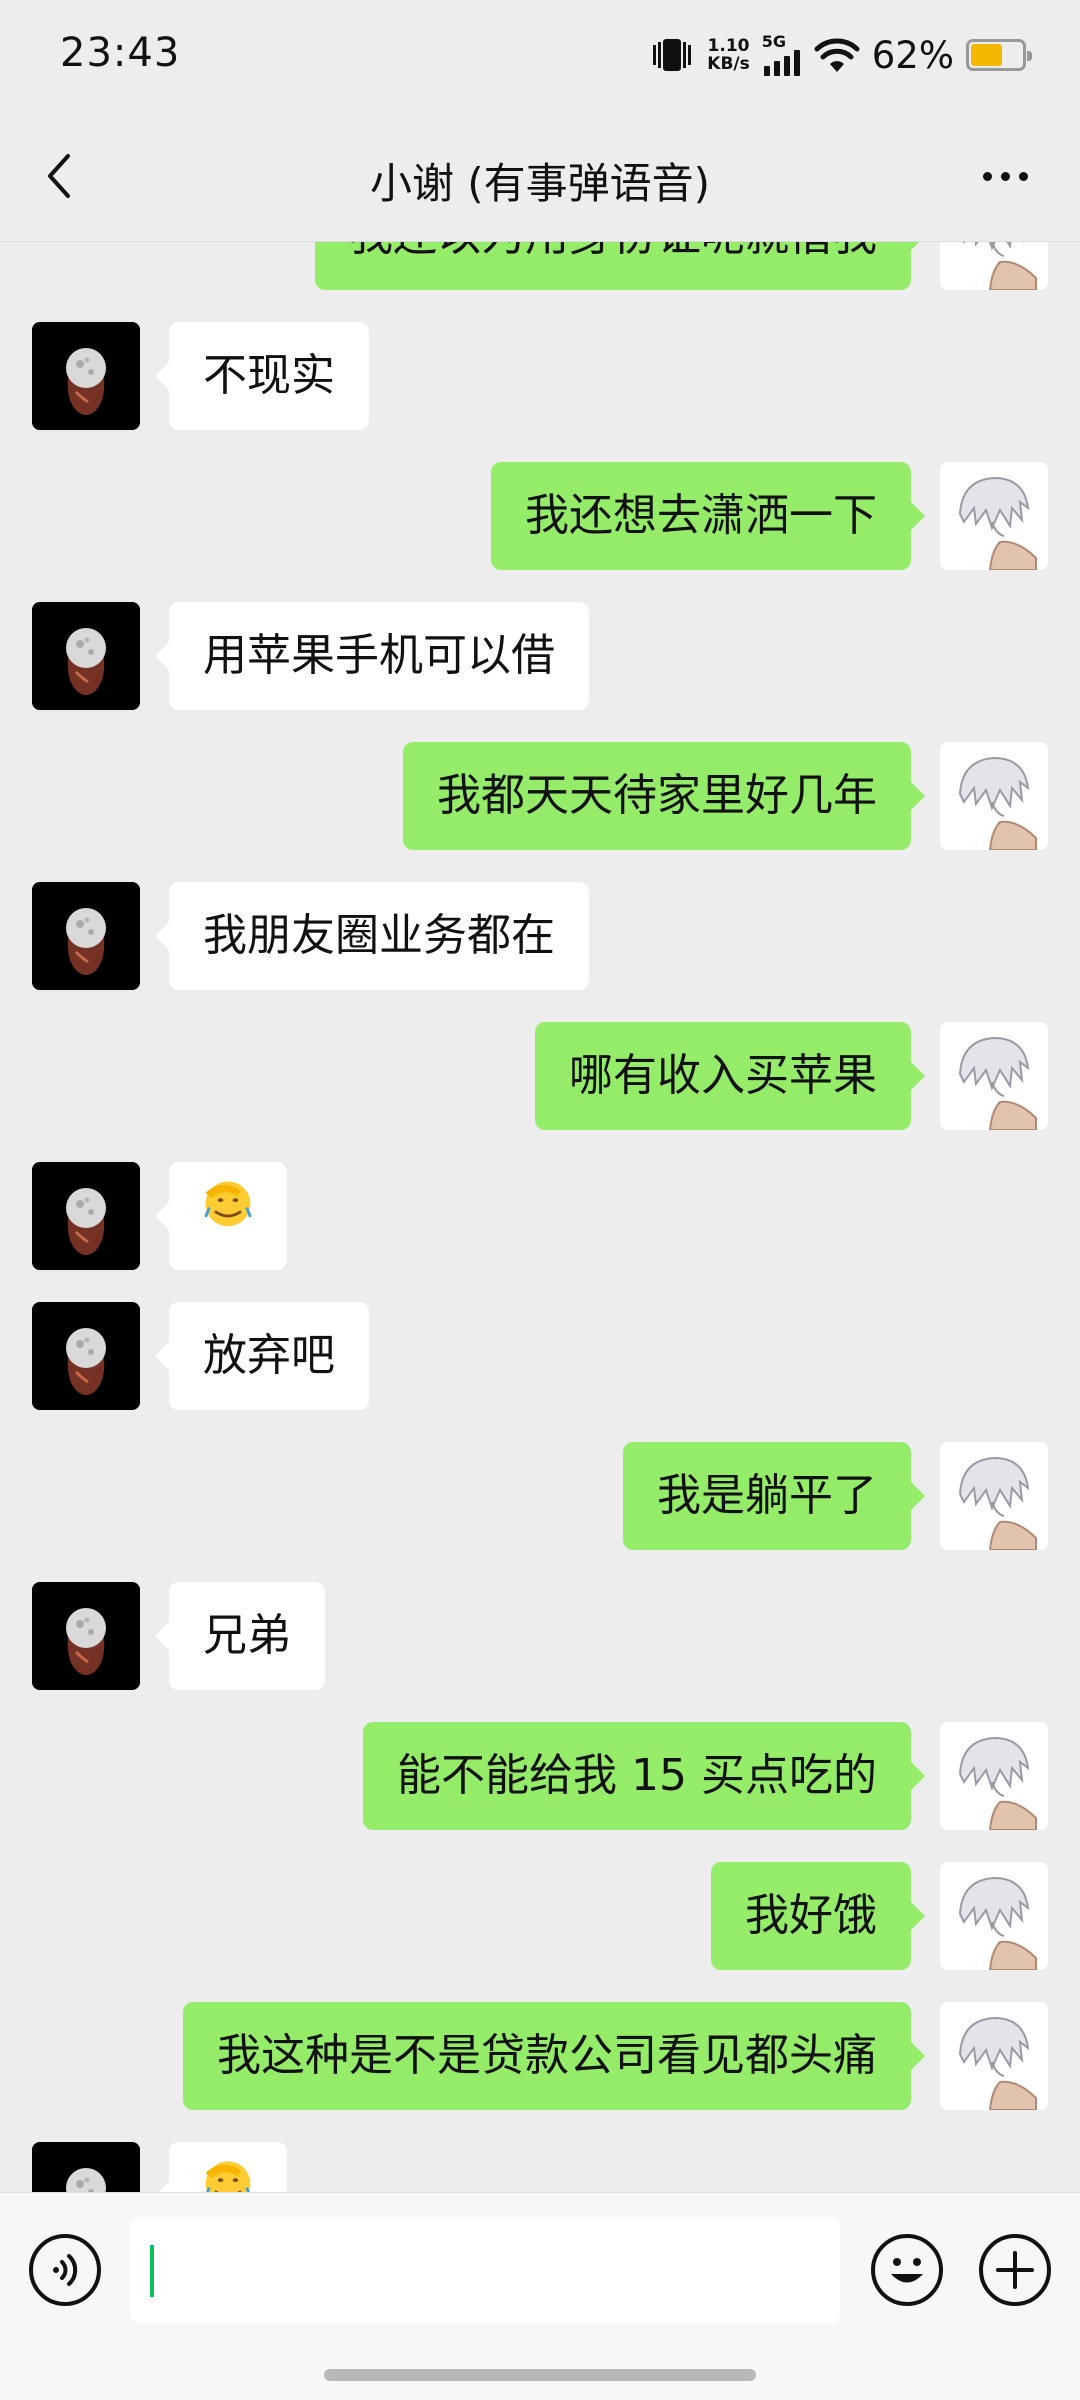 This screenshot has height=2400, width=1080. I want to click on received-message-bubble: 放弃吧, so click(262, 1356).